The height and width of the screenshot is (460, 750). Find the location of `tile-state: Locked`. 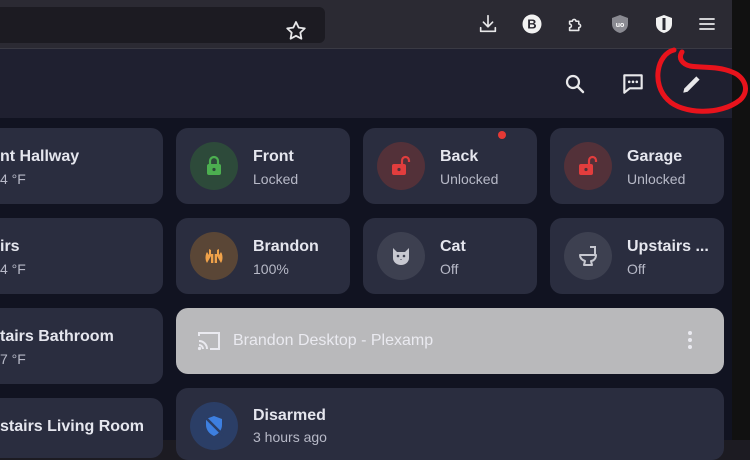

tile-state: Locked is located at coordinates (276, 179).